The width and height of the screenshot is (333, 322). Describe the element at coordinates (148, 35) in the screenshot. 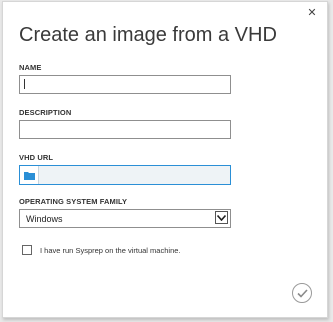

I see `dialog-title: Create an image from a VHD` at that location.